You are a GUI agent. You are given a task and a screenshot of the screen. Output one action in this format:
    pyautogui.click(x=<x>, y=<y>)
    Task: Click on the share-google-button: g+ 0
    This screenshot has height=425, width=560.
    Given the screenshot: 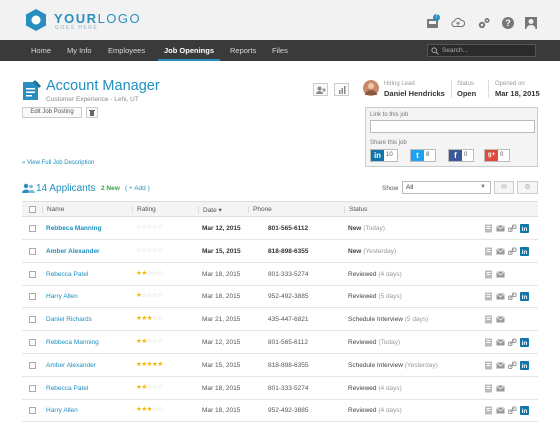 What is the action you would take?
    pyautogui.click(x=497, y=155)
    